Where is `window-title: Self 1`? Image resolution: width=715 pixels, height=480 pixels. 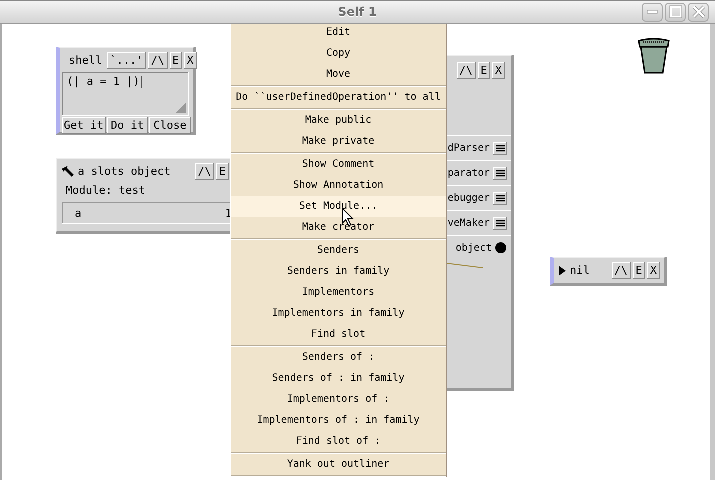
window-title: Self 1 is located at coordinates (357, 12).